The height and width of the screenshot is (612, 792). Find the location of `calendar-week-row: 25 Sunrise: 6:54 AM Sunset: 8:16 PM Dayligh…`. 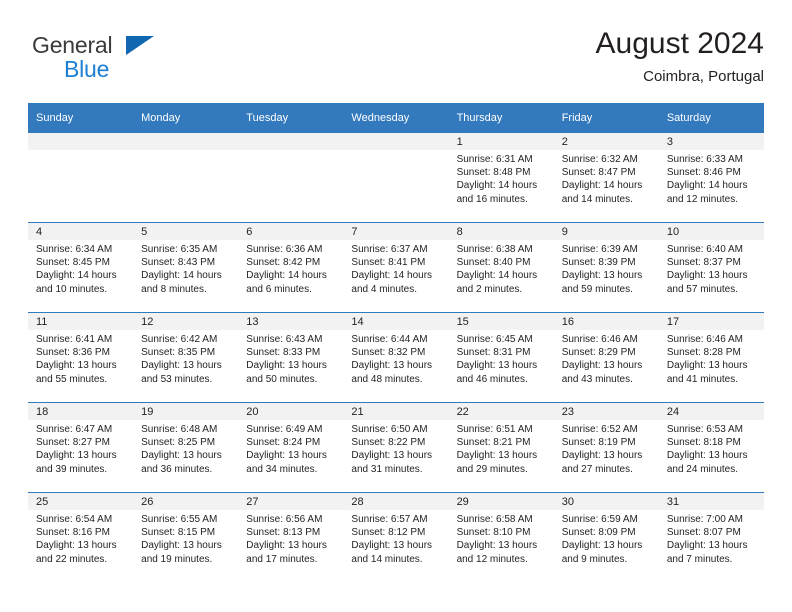

calendar-week-row: 25 Sunrise: 6:54 AM Sunset: 8:16 PM Dayligh… is located at coordinates (396, 537).